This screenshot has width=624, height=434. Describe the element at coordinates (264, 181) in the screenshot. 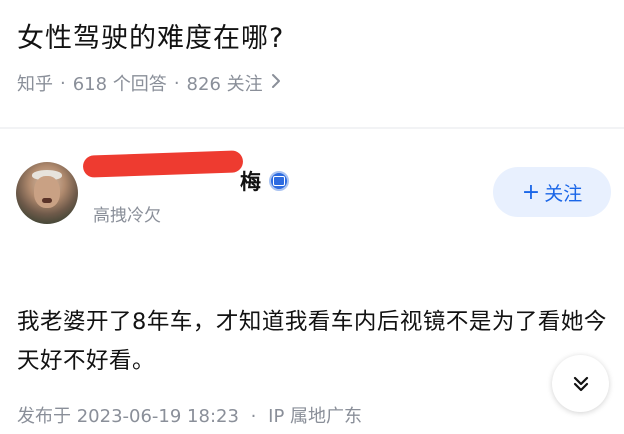

I see `author-name: 梅` at that location.